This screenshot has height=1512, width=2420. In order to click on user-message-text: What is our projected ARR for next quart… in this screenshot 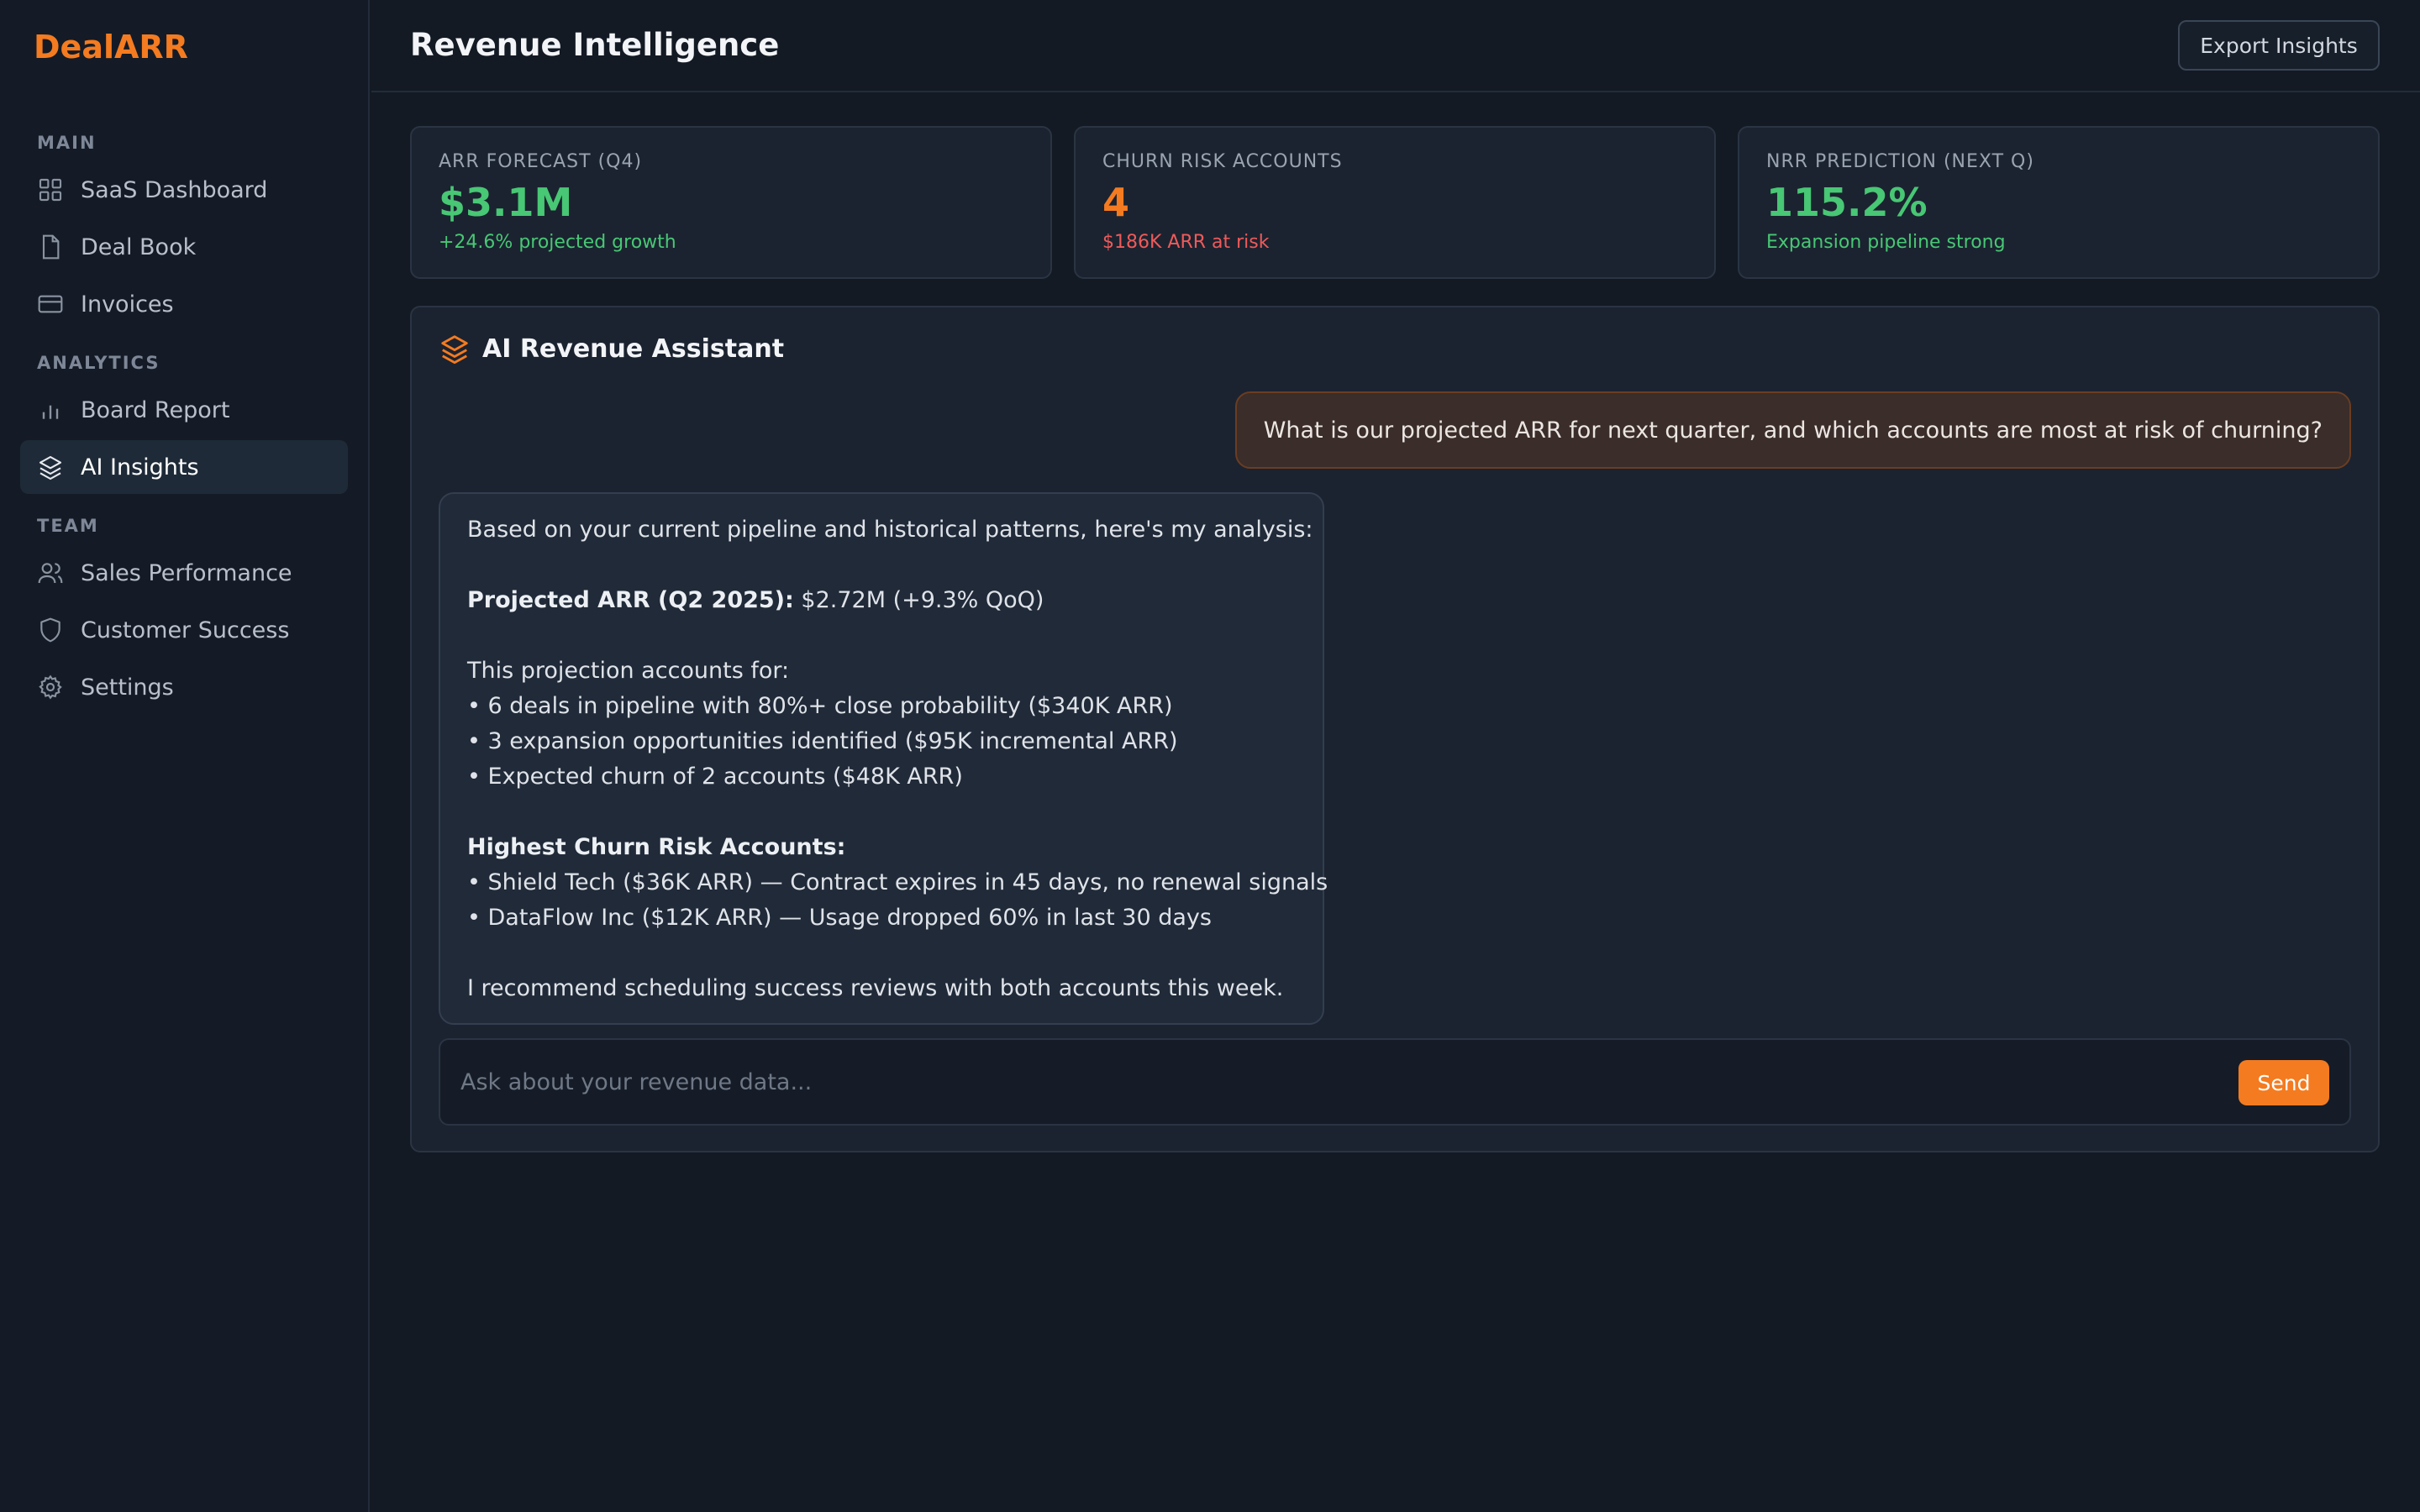, I will do `click(1793, 430)`.